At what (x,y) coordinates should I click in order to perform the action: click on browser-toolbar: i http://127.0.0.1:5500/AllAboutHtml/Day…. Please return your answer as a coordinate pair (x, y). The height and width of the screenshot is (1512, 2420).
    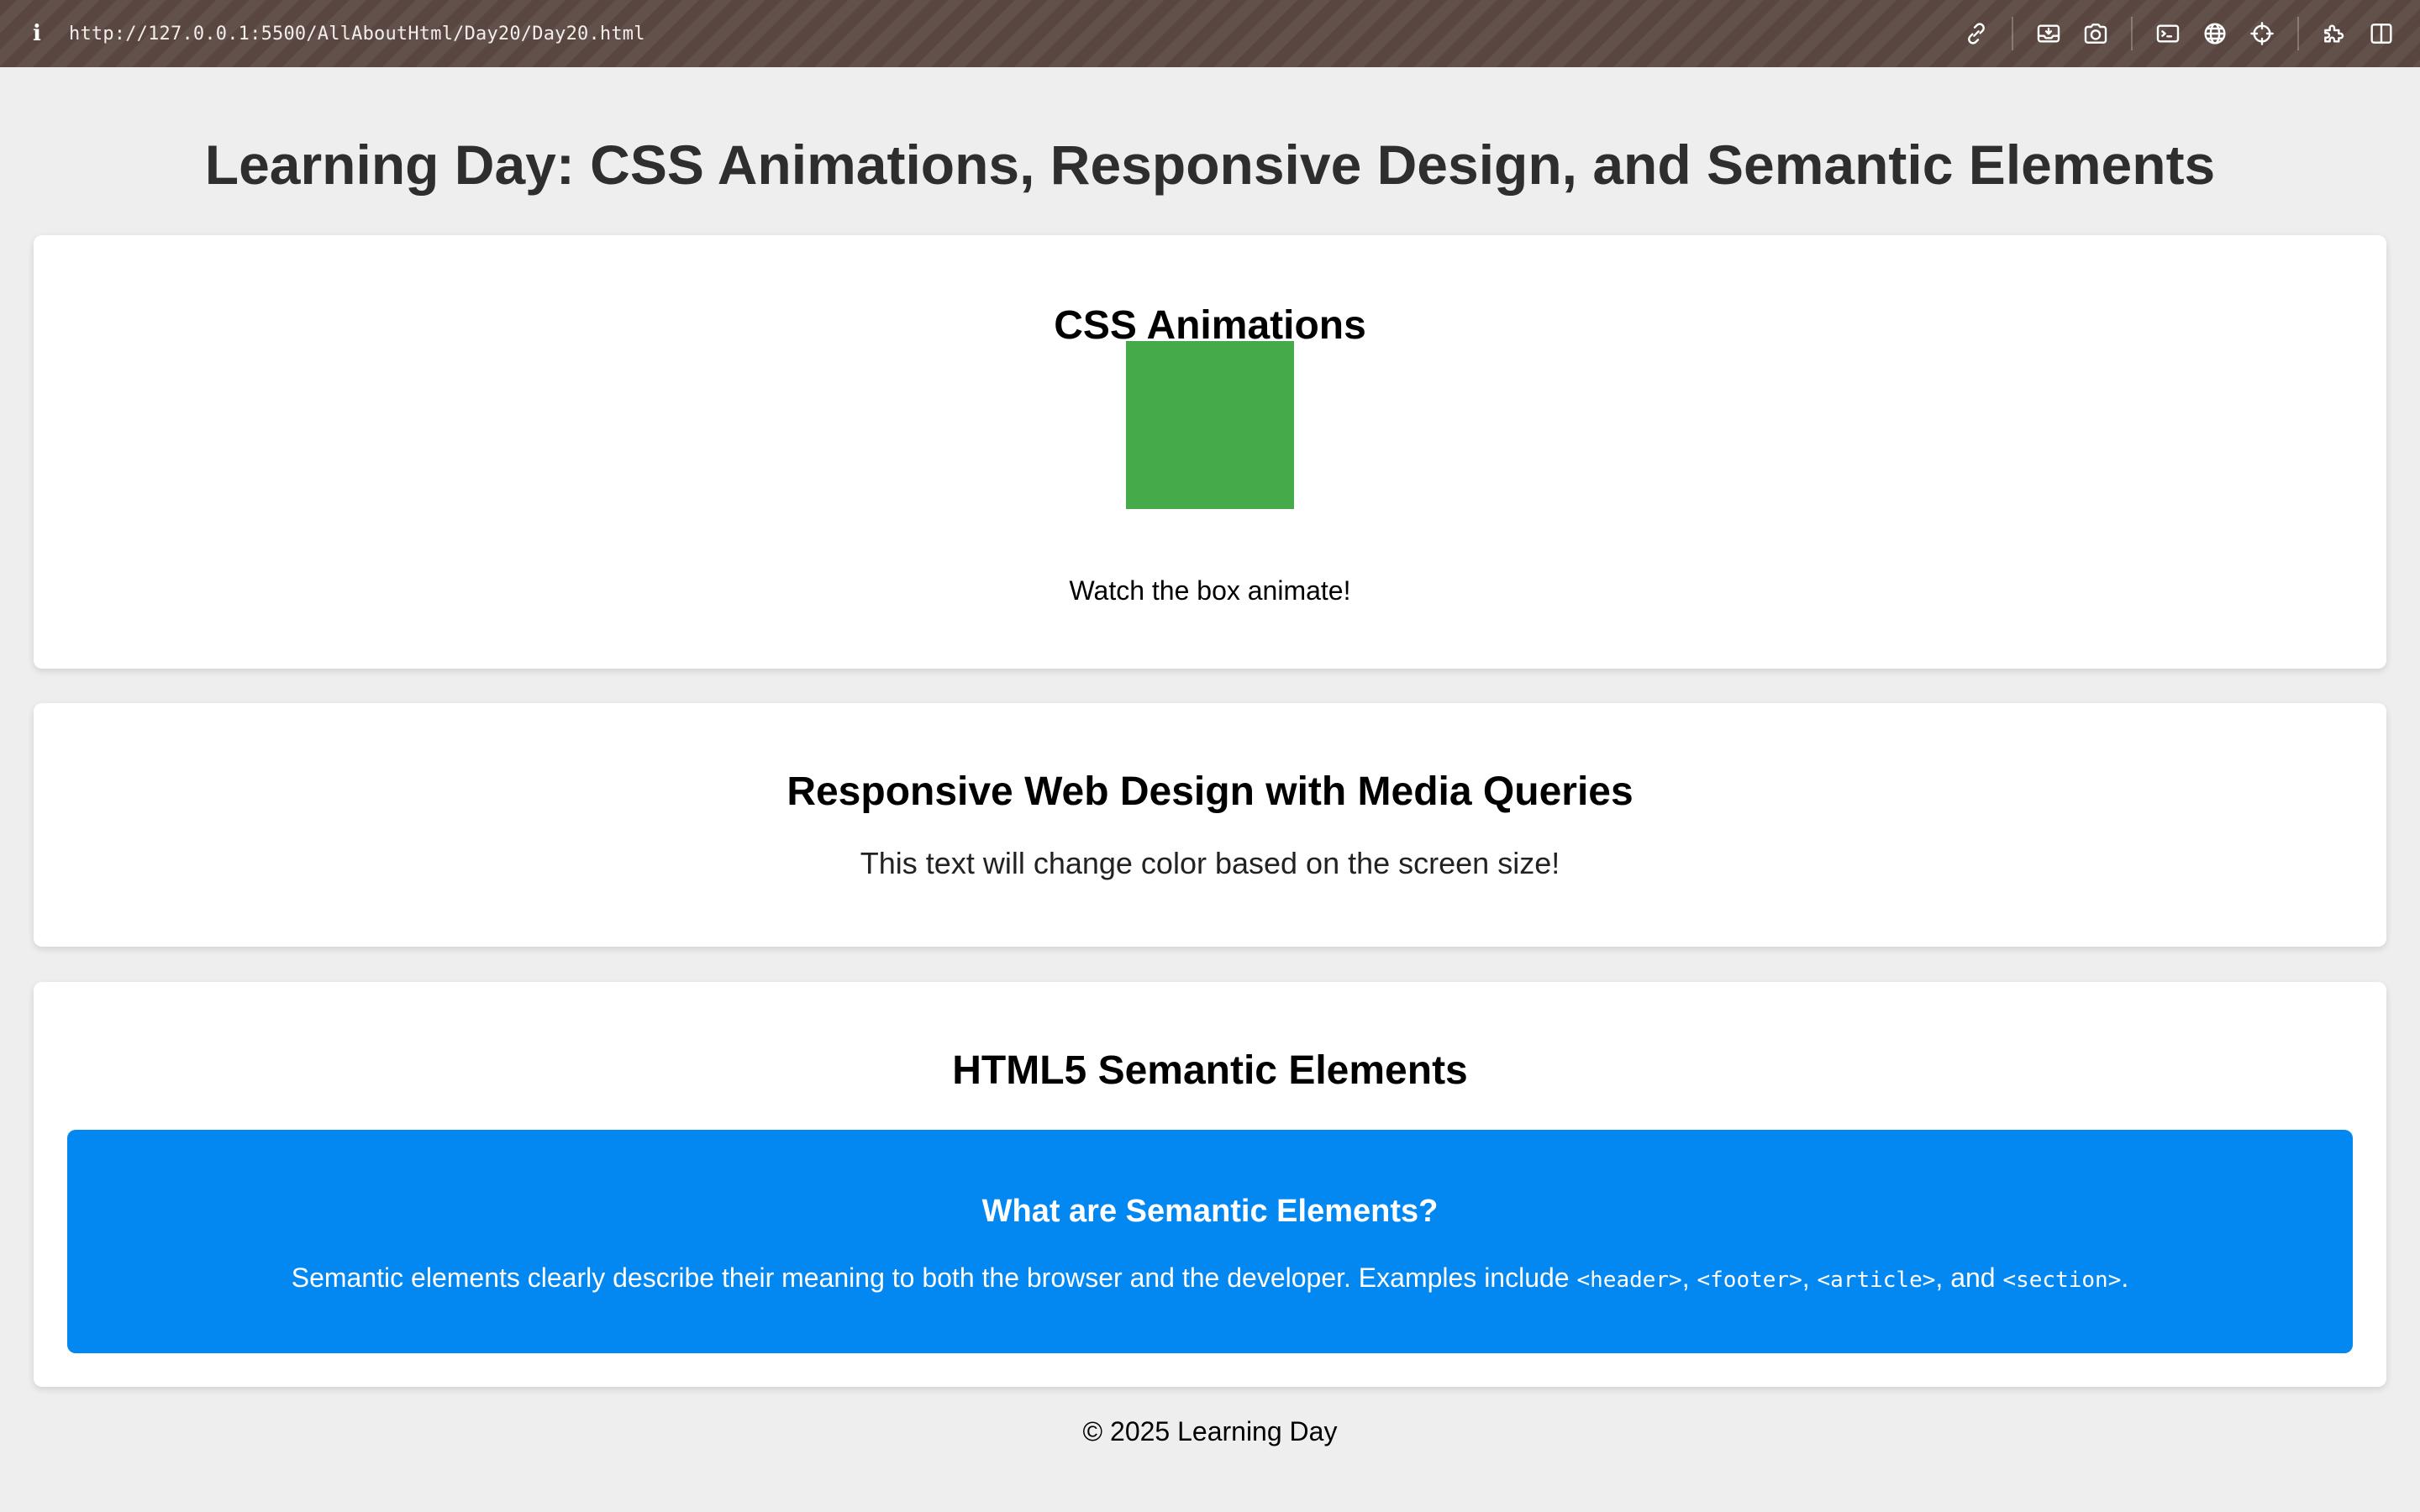
    Looking at the image, I should click on (1210, 33).